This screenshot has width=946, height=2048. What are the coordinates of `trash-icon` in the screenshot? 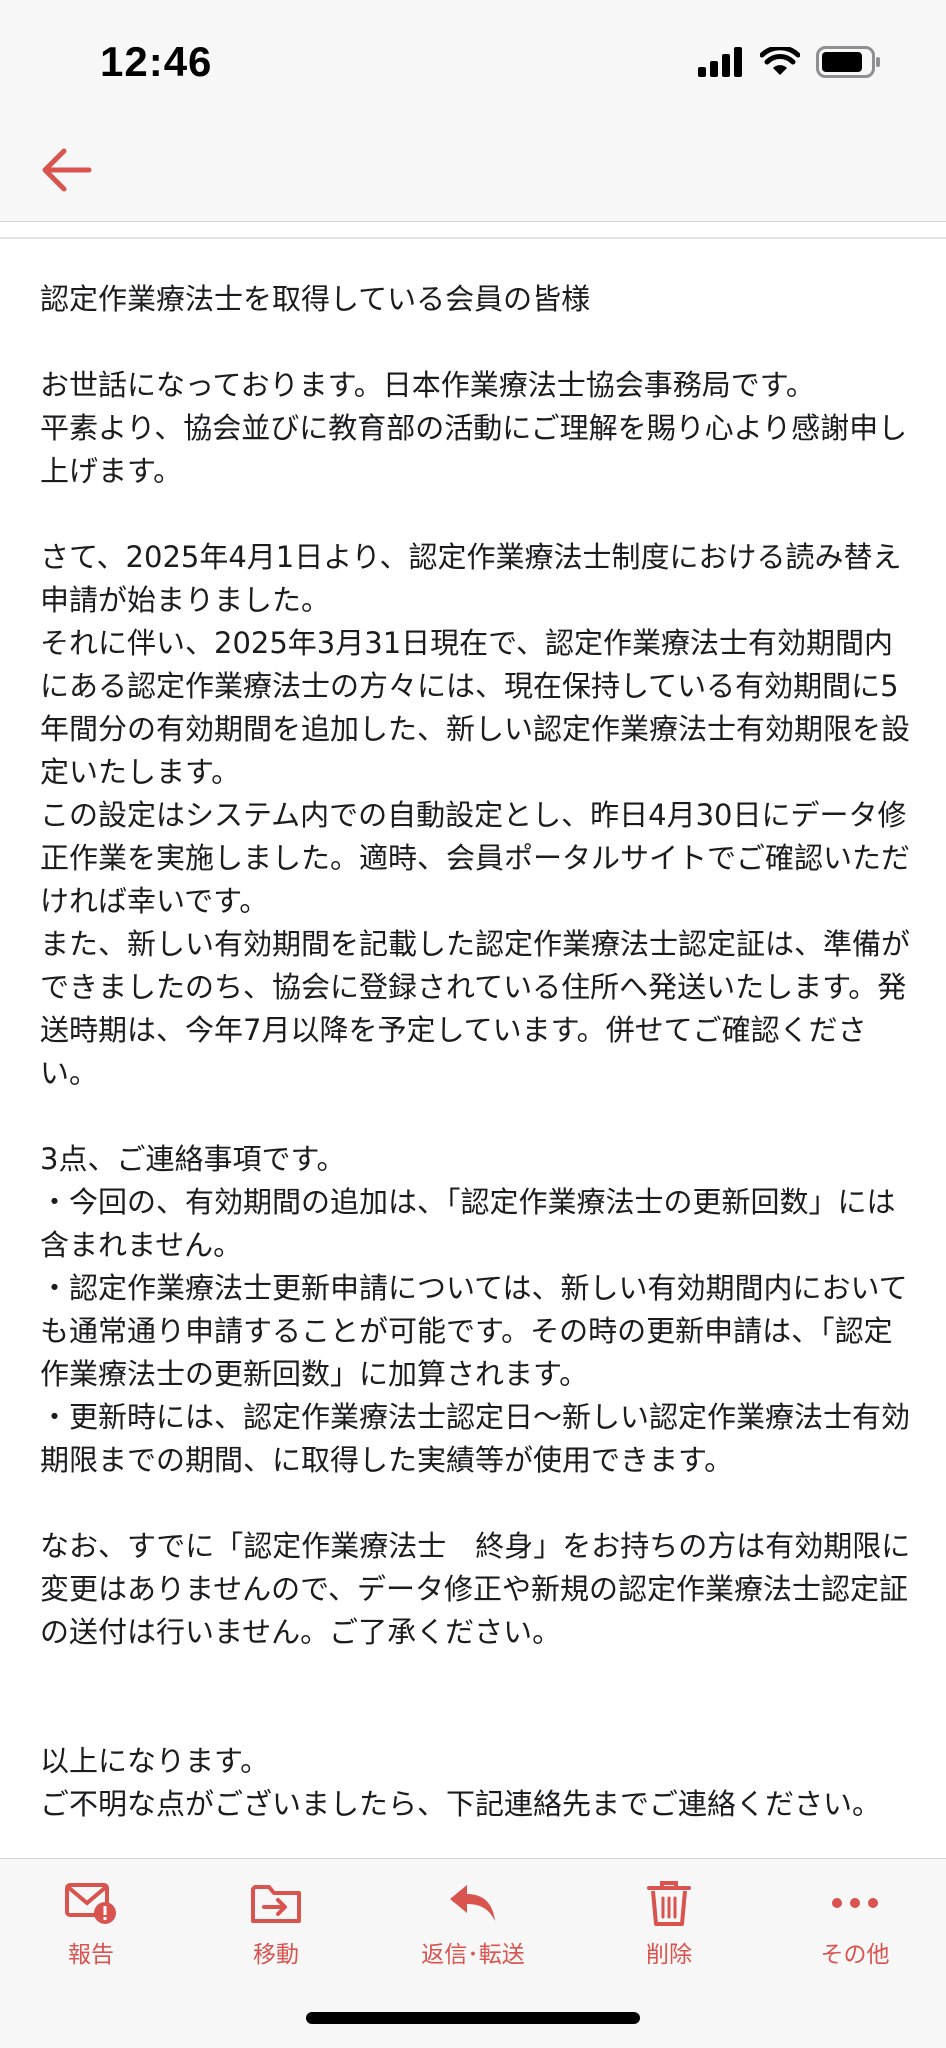 It's located at (669, 1903).